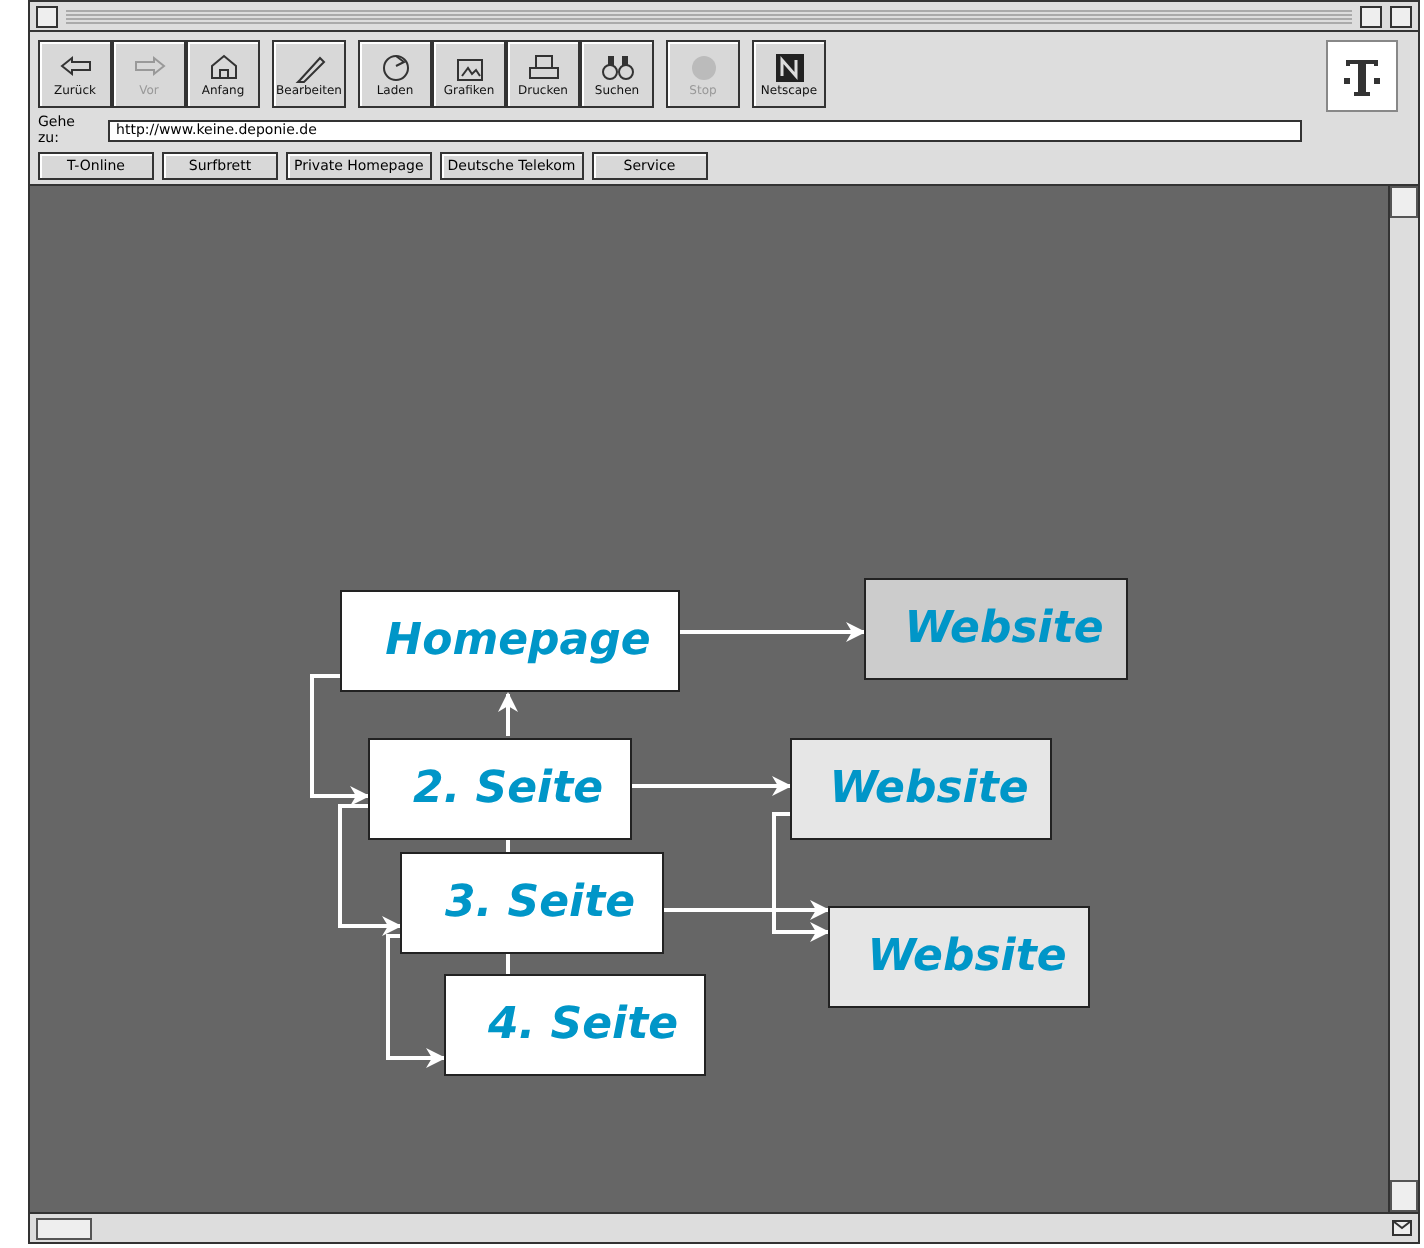  Describe the element at coordinates (223, 67) in the screenshot. I see `house-icon` at that location.